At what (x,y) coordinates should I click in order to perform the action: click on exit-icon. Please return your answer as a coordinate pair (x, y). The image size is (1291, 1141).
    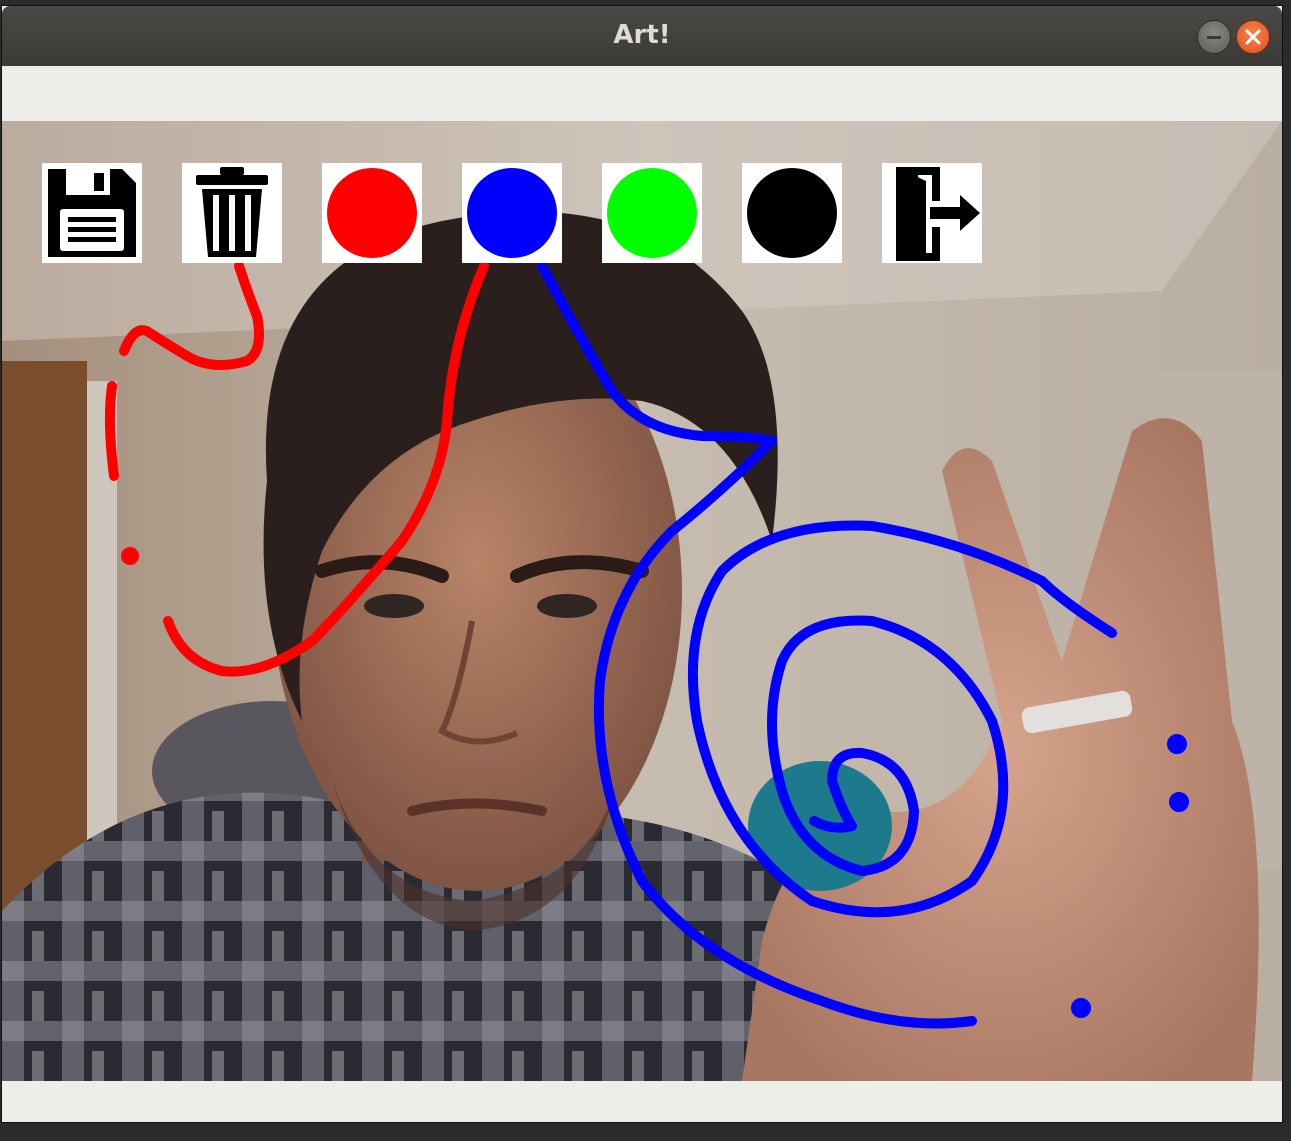
    Looking at the image, I should click on (938, 214).